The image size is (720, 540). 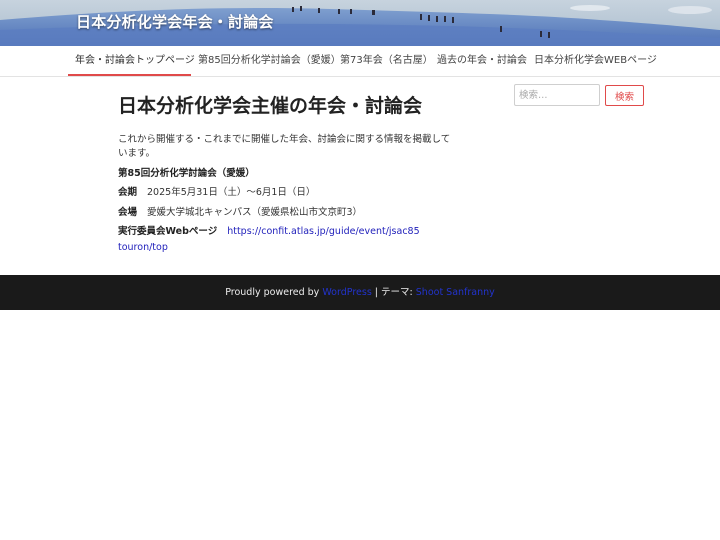 I want to click on nav-item-85th-symposium: 第85回分析化学討論会（愛媛）, so click(x=269, y=61).